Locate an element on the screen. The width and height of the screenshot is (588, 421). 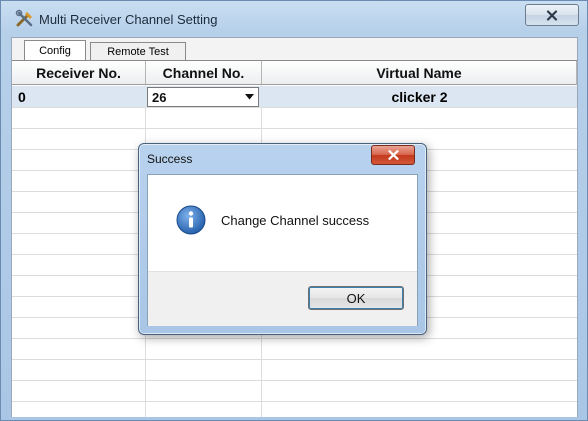
window-title: Multi Receiver Channel Setting is located at coordinates (128, 19).